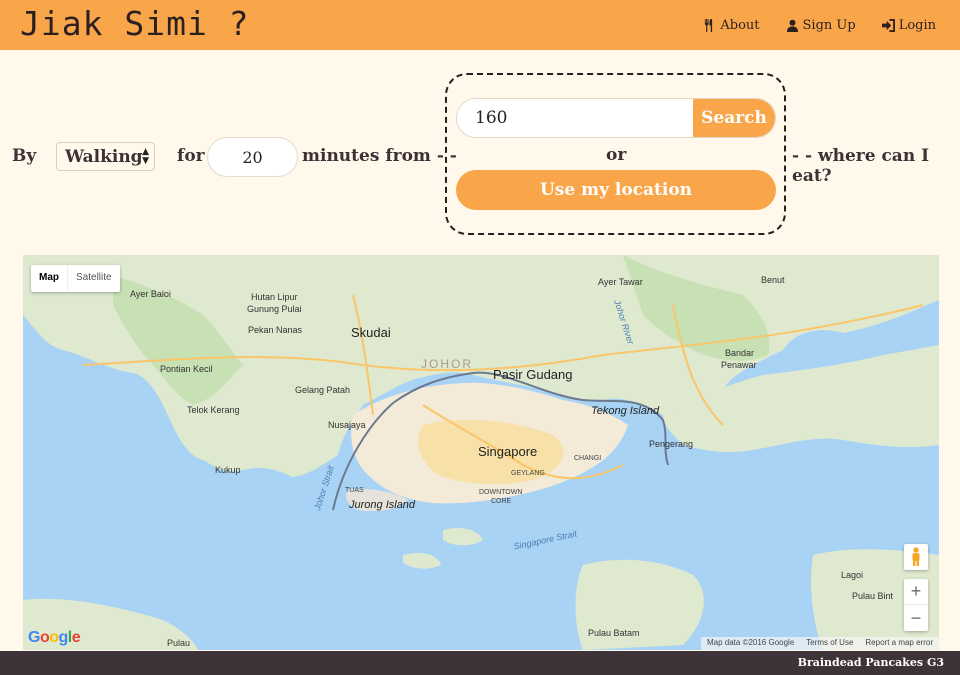 This screenshot has height=675, width=960. I want to click on travel-mode-select: Walking ▲ ▼, so click(105, 156).